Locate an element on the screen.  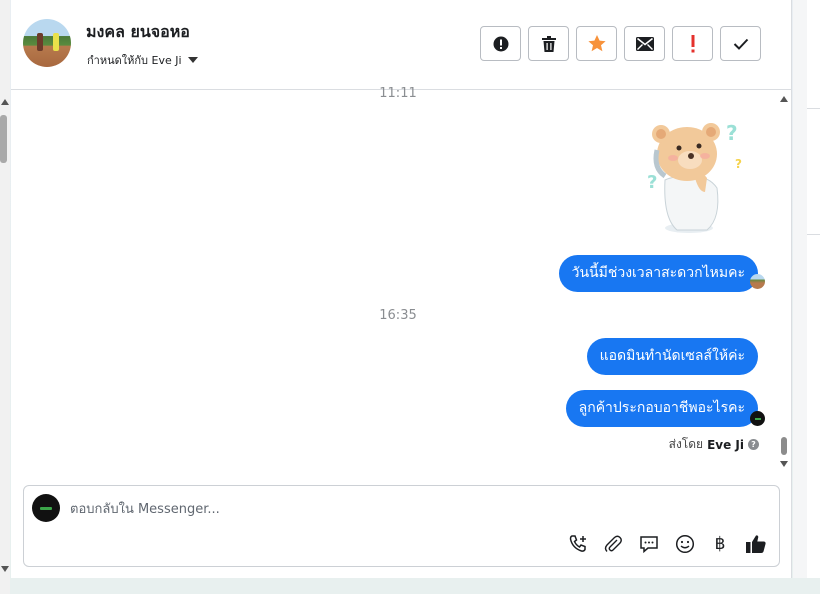
call-icon is located at coordinates (578, 544).